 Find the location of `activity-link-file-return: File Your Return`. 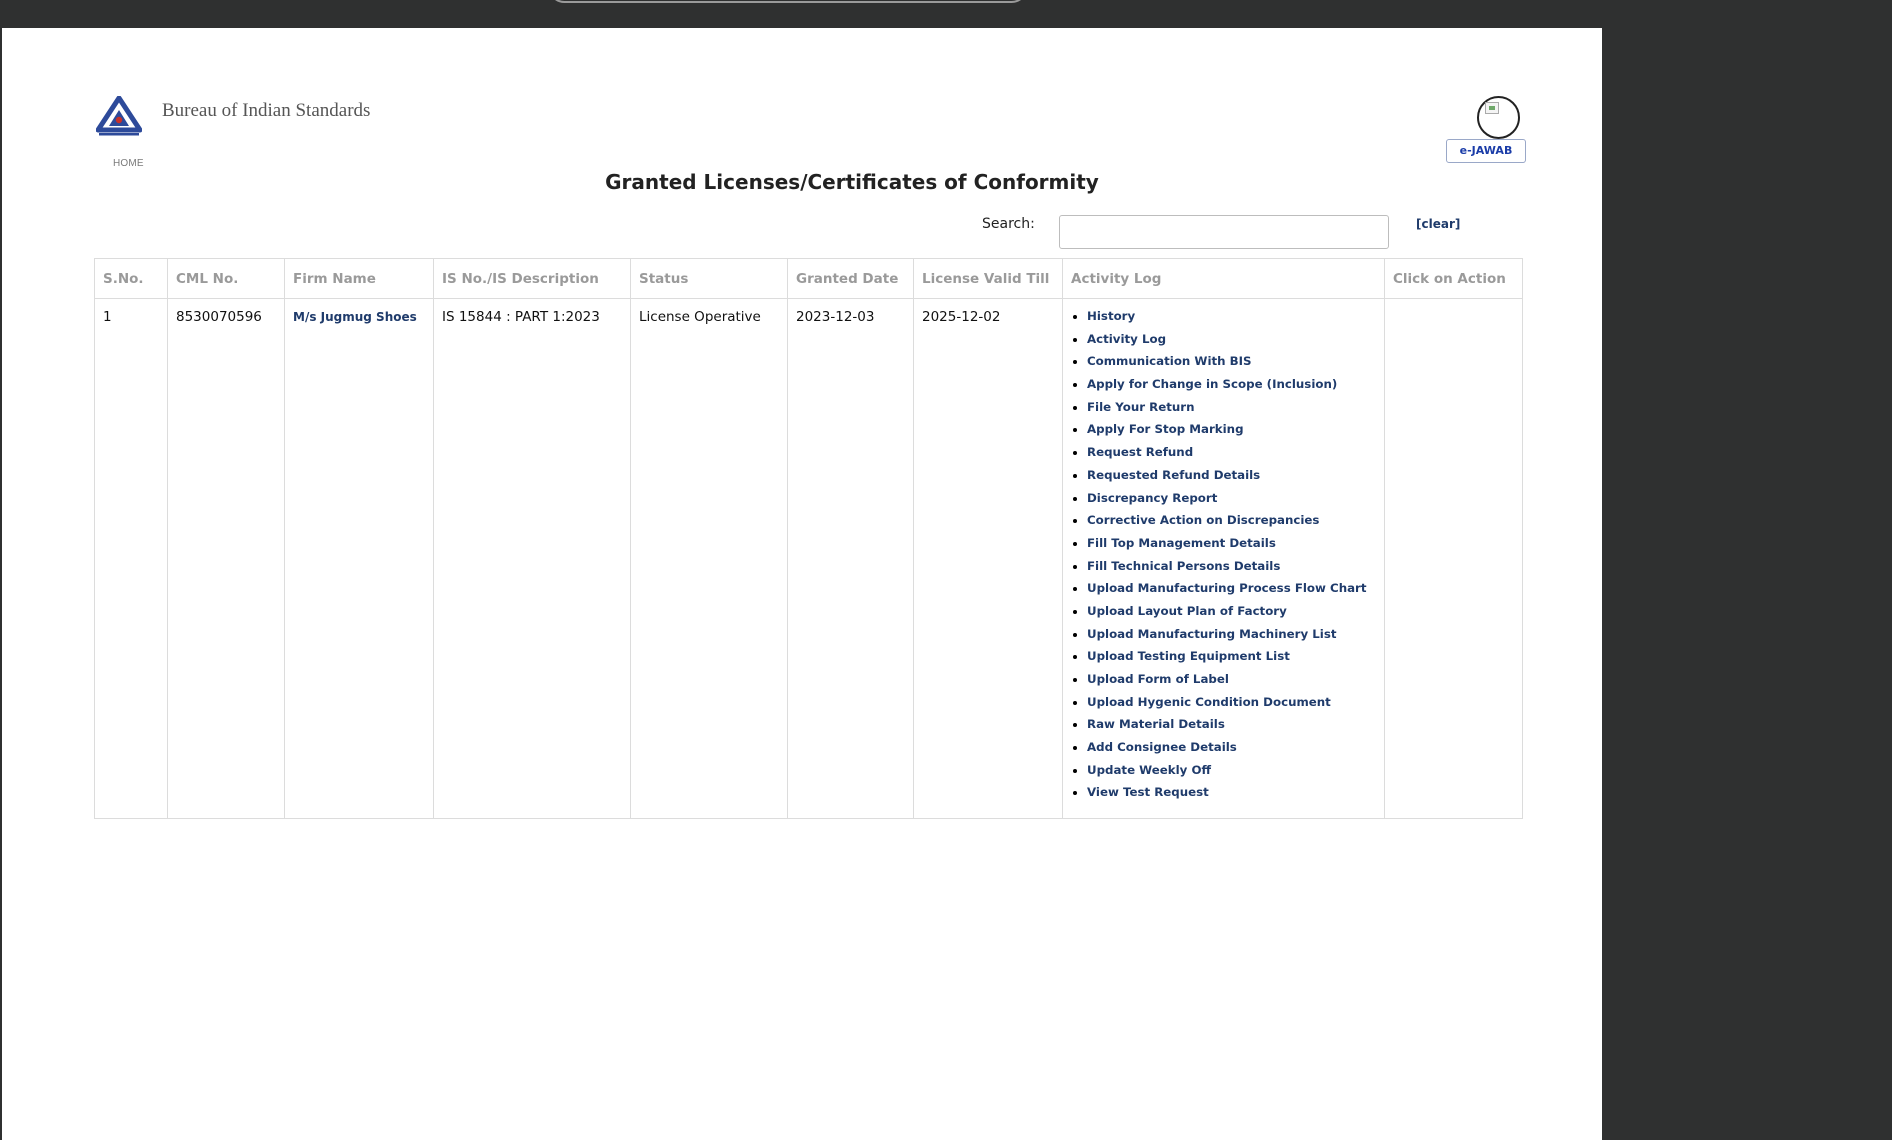

activity-link-file-return: File Your Return is located at coordinates (1140, 407).